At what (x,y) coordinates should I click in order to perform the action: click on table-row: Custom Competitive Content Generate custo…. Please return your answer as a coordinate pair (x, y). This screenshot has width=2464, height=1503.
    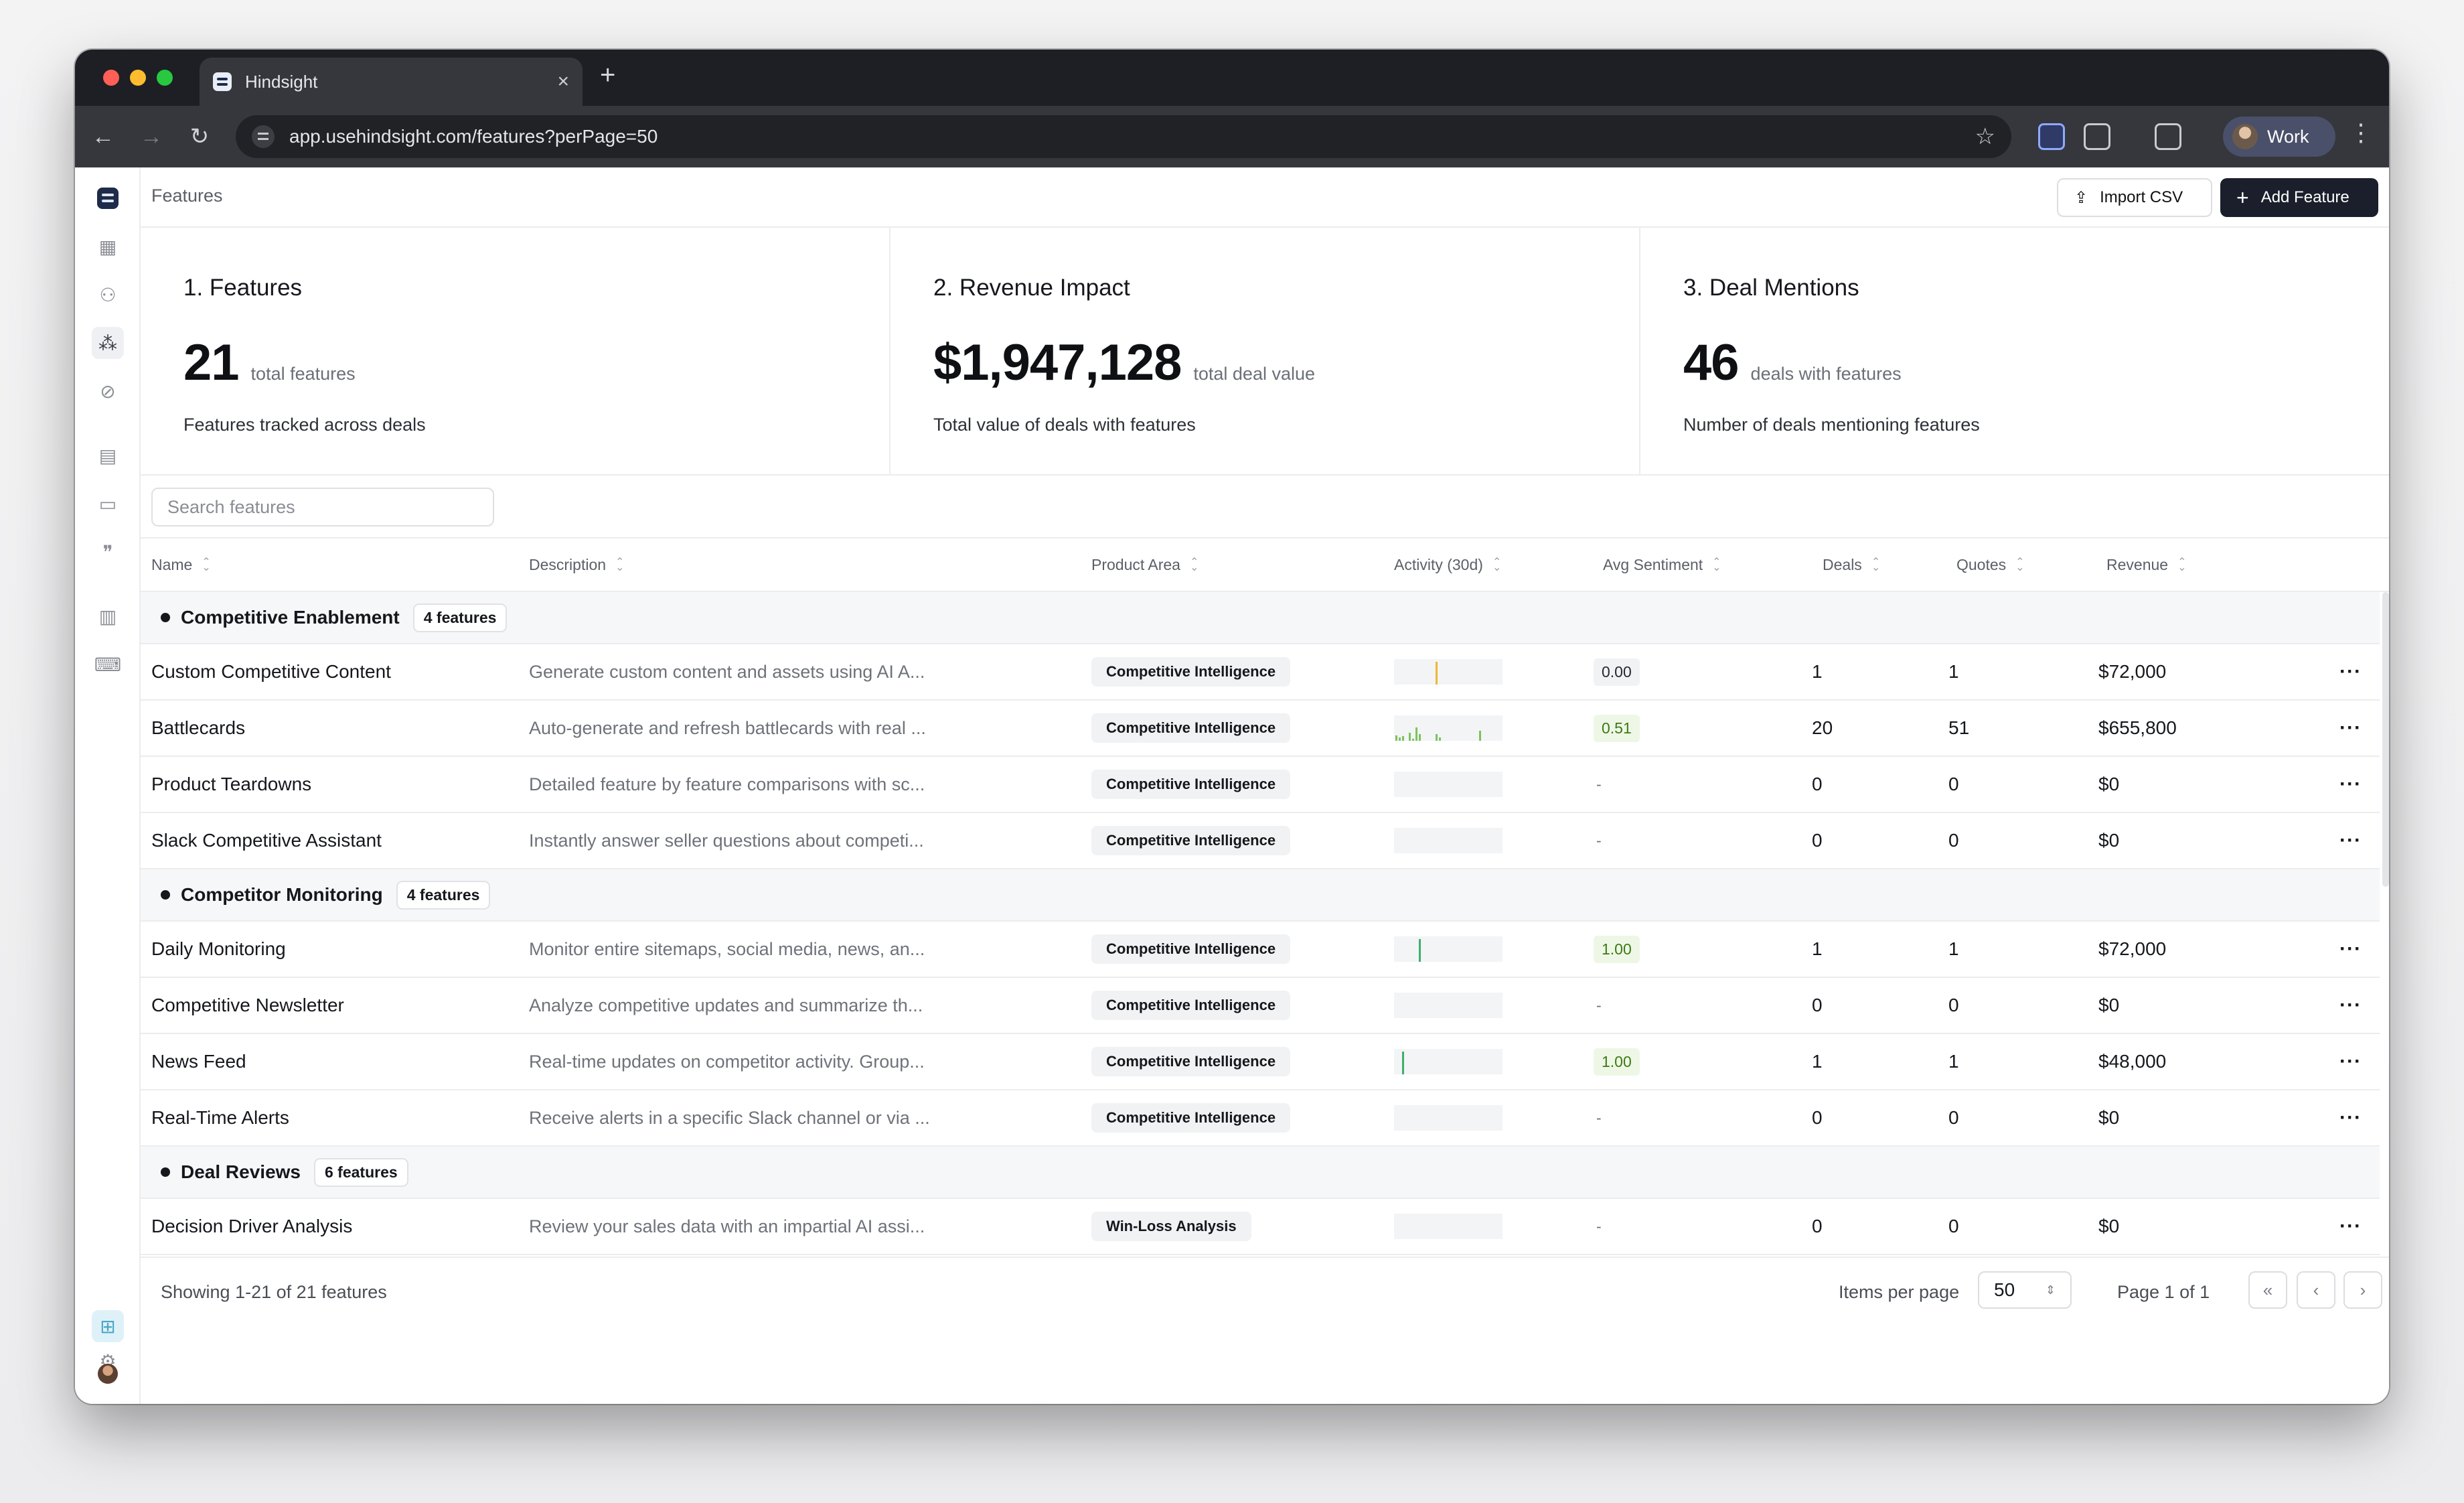
    Looking at the image, I should click on (1260, 672).